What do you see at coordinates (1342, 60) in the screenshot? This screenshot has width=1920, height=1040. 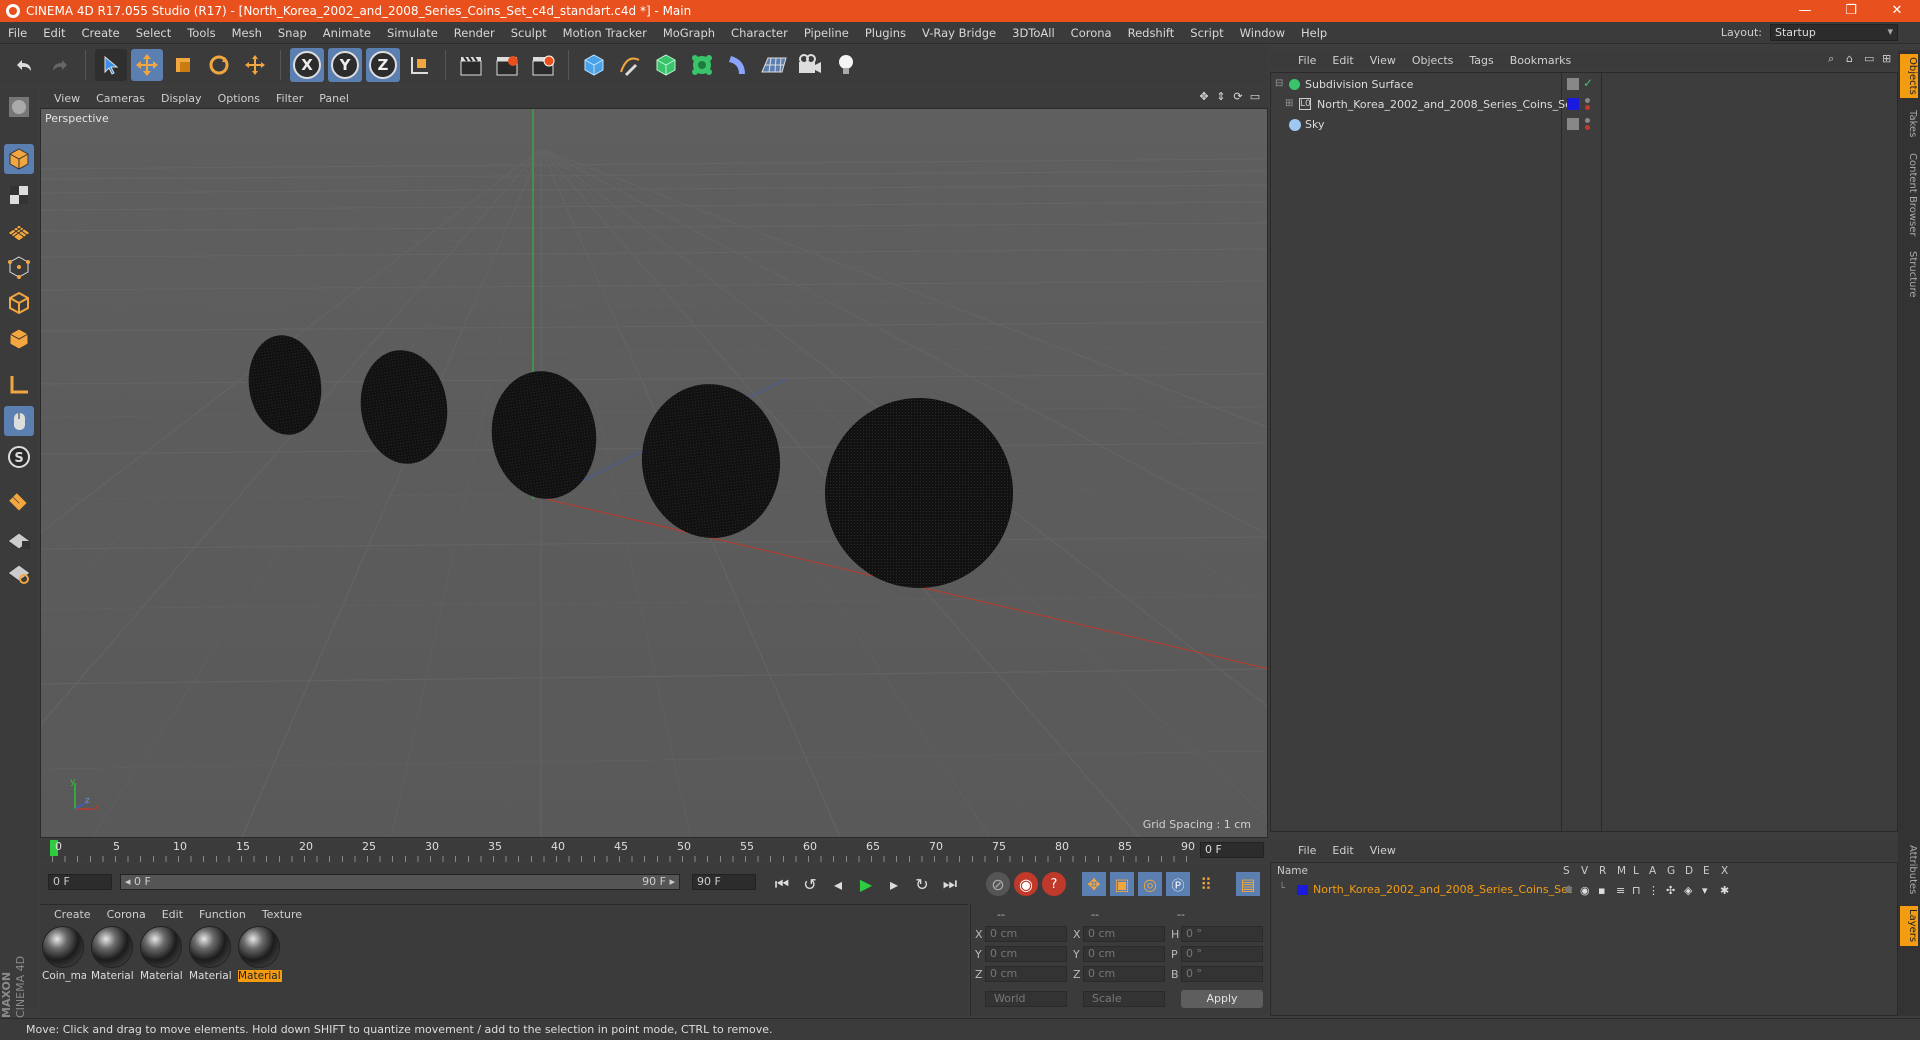 I see `object-menu-edit: Edit` at bounding box center [1342, 60].